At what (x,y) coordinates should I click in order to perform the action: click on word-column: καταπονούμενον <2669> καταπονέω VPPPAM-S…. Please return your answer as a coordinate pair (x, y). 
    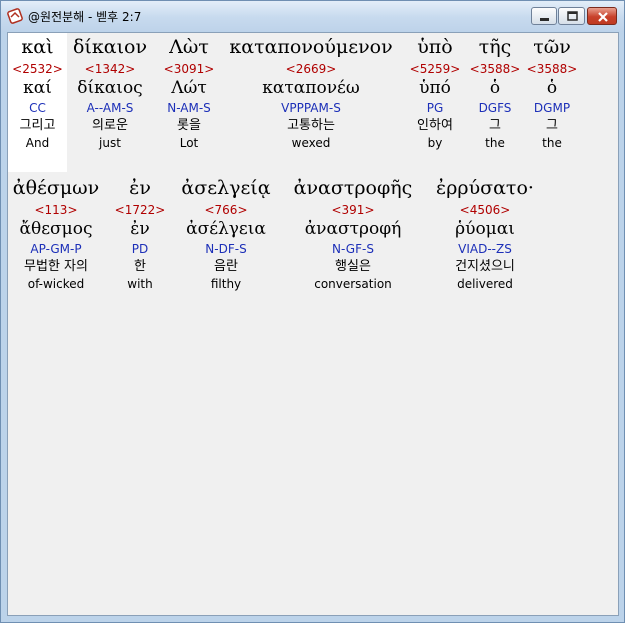
    Looking at the image, I should click on (311, 92).